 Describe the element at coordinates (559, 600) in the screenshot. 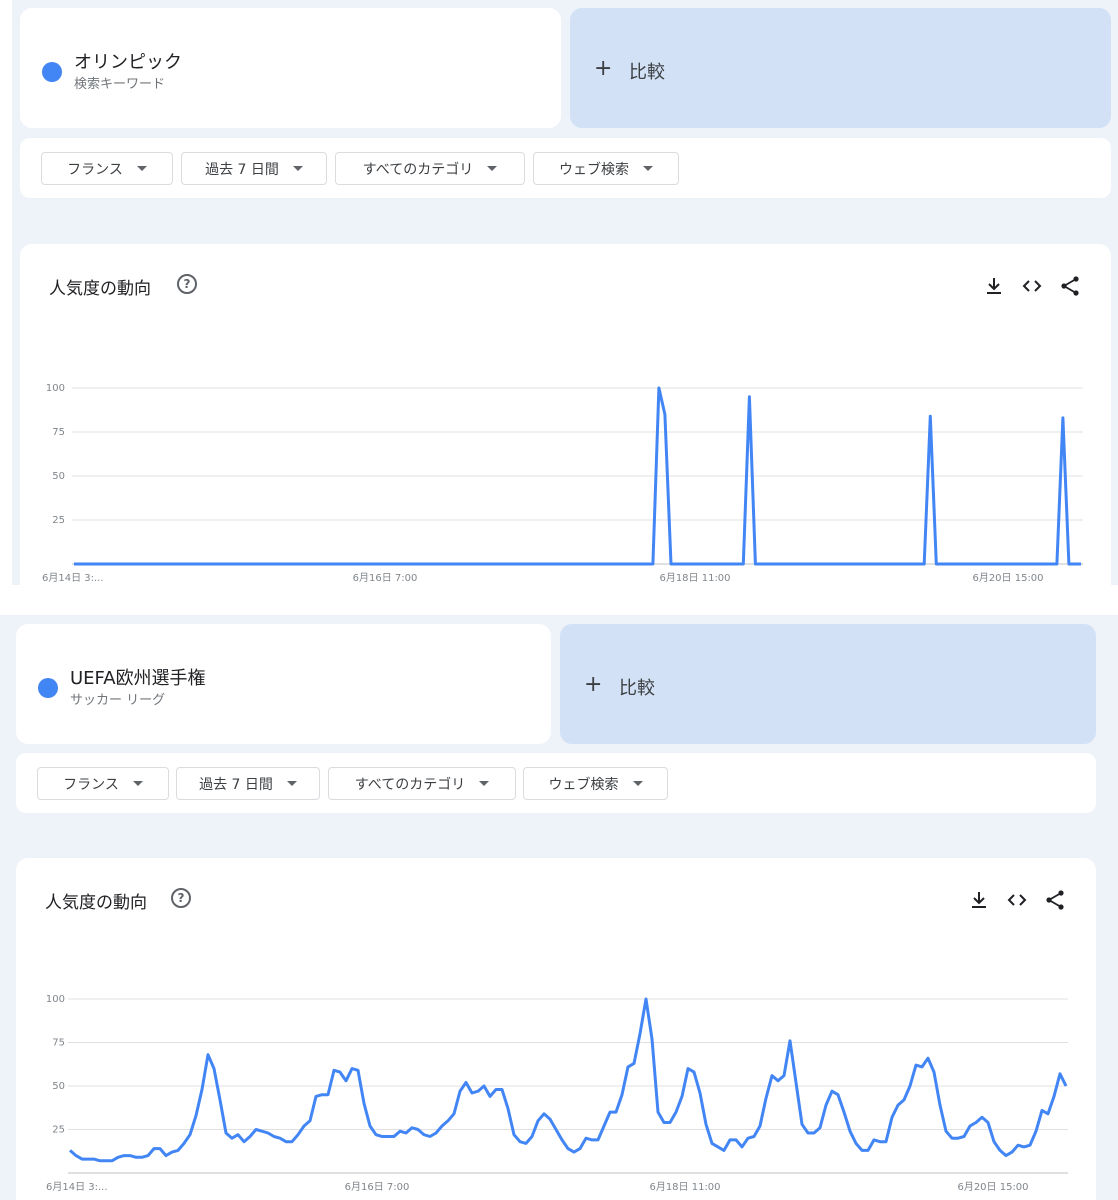

I see `panel-separator` at that location.